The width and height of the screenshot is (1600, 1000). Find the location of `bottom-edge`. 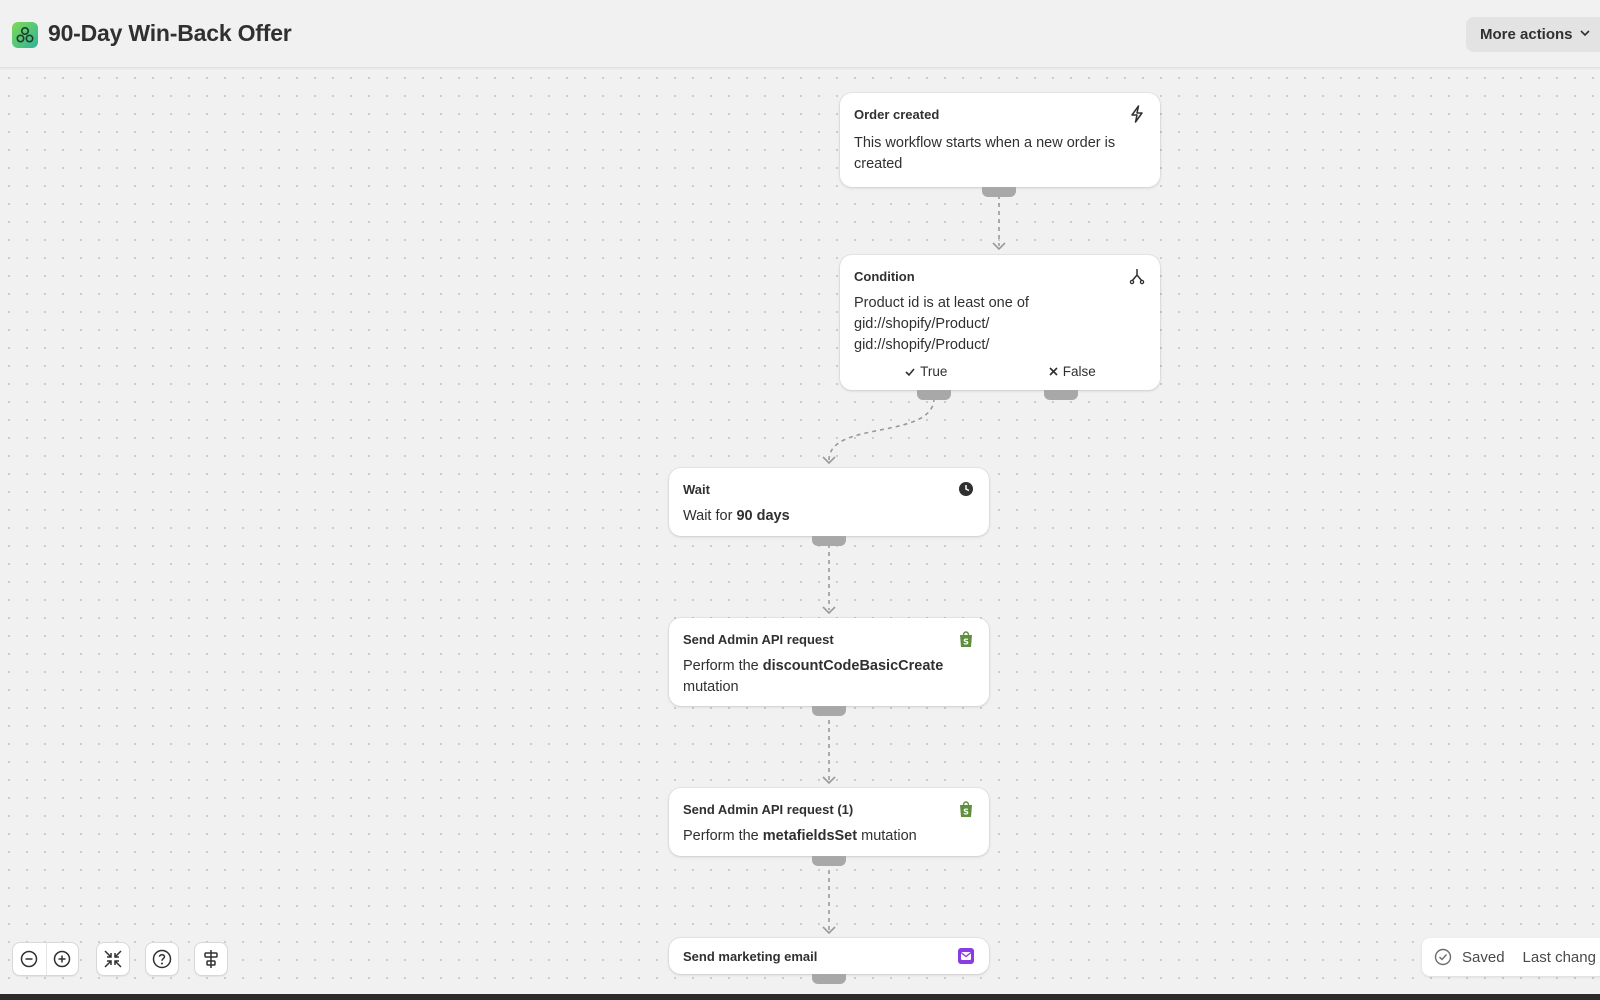

bottom-edge is located at coordinates (800, 997).